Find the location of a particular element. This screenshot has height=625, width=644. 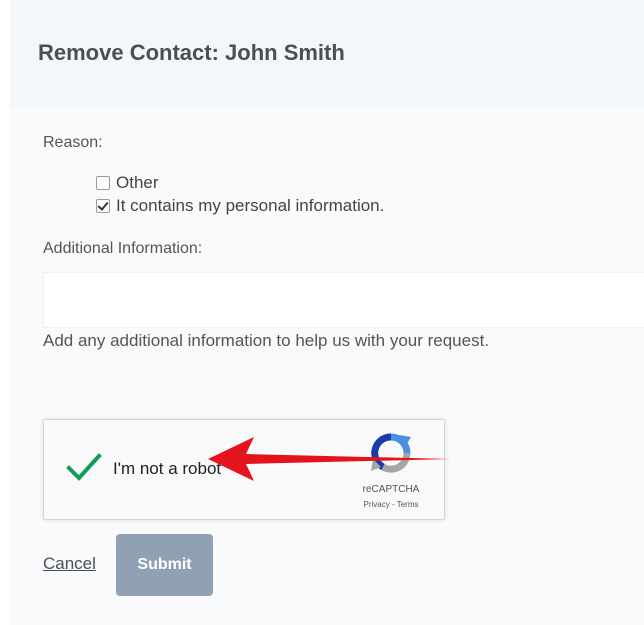

reason-other-label: Other is located at coordinates (137, 182).